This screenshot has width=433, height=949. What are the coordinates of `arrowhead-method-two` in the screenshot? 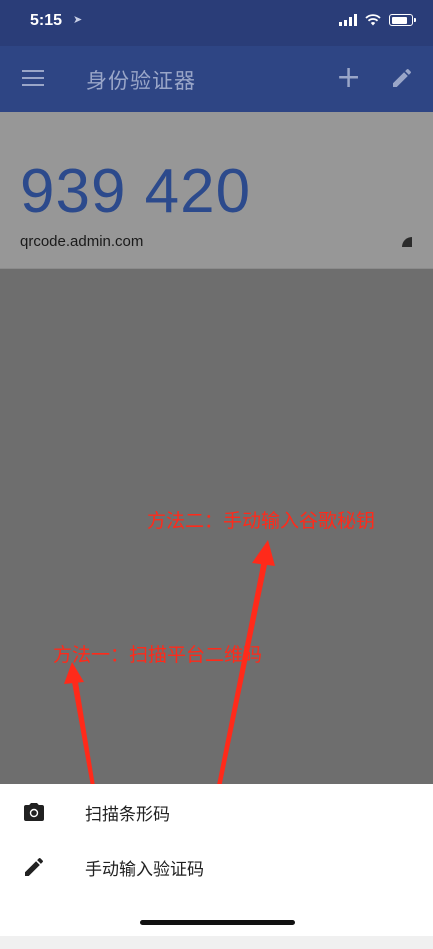 It's located at (263, 553).